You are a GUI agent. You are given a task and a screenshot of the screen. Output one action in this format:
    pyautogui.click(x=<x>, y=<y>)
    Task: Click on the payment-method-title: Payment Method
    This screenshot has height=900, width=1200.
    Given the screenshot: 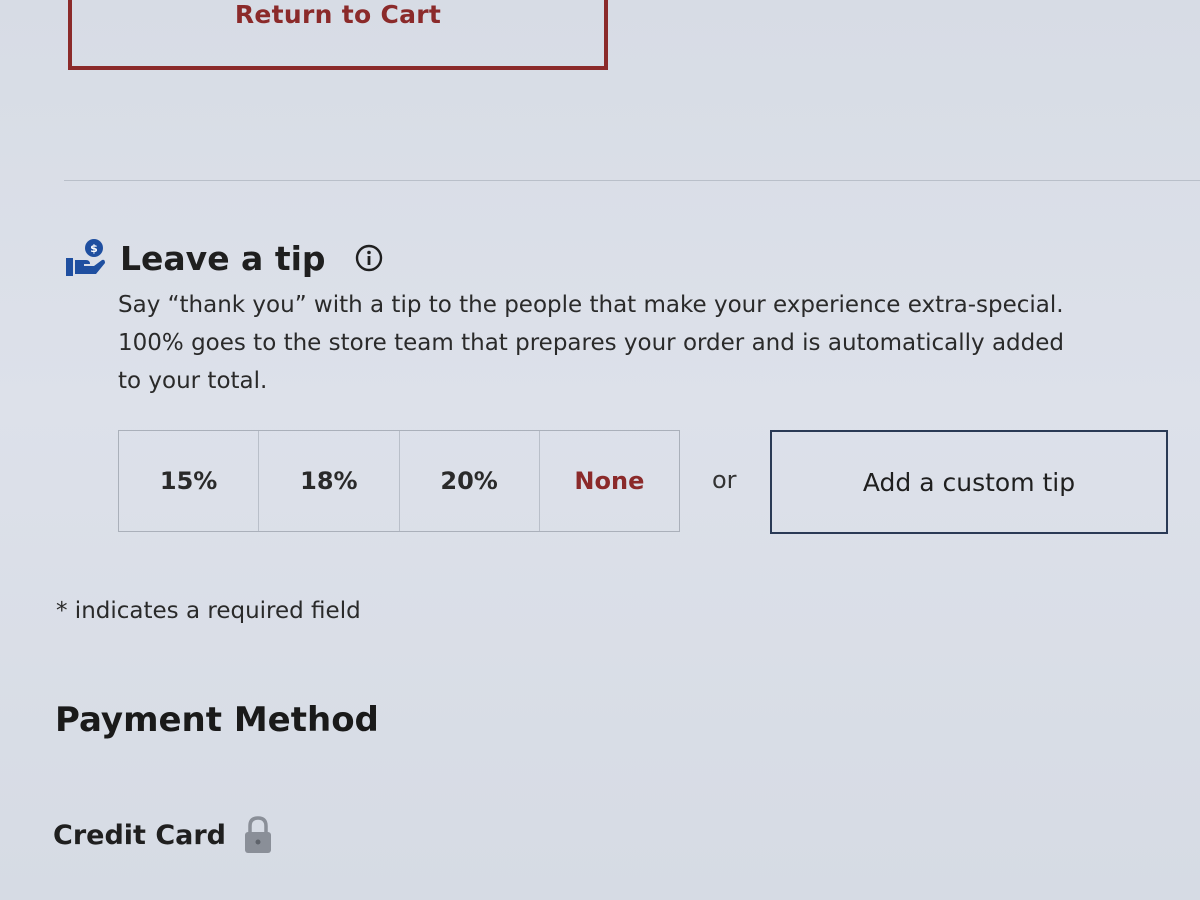 What is the action you would take?
    pyautogui.click(x=217, y=720)
    